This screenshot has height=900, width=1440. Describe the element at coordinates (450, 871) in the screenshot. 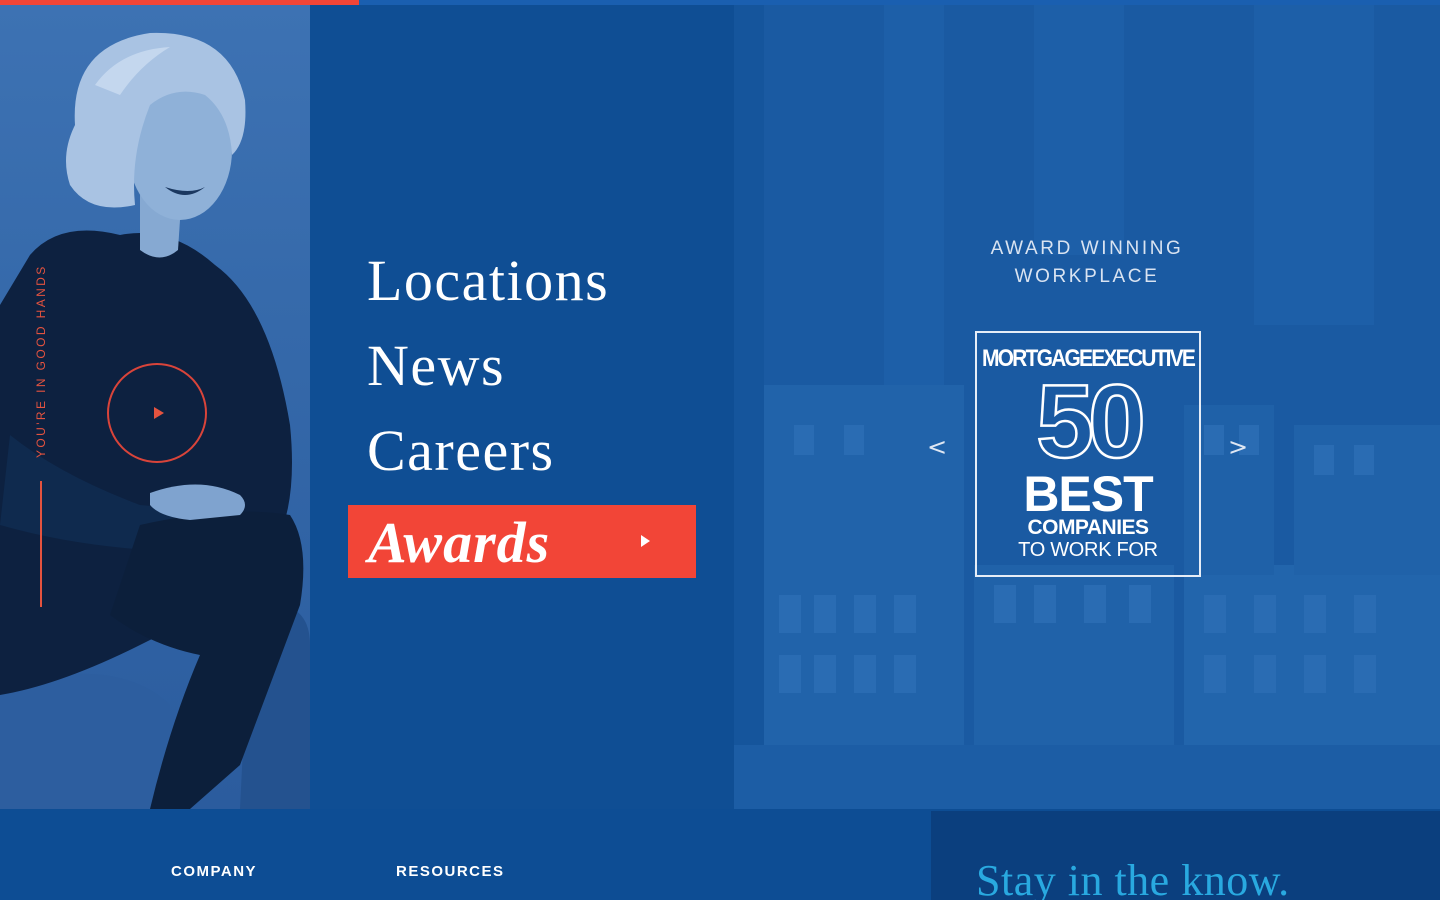

I see `footer-resources-heading: RESOURCES` at that location.